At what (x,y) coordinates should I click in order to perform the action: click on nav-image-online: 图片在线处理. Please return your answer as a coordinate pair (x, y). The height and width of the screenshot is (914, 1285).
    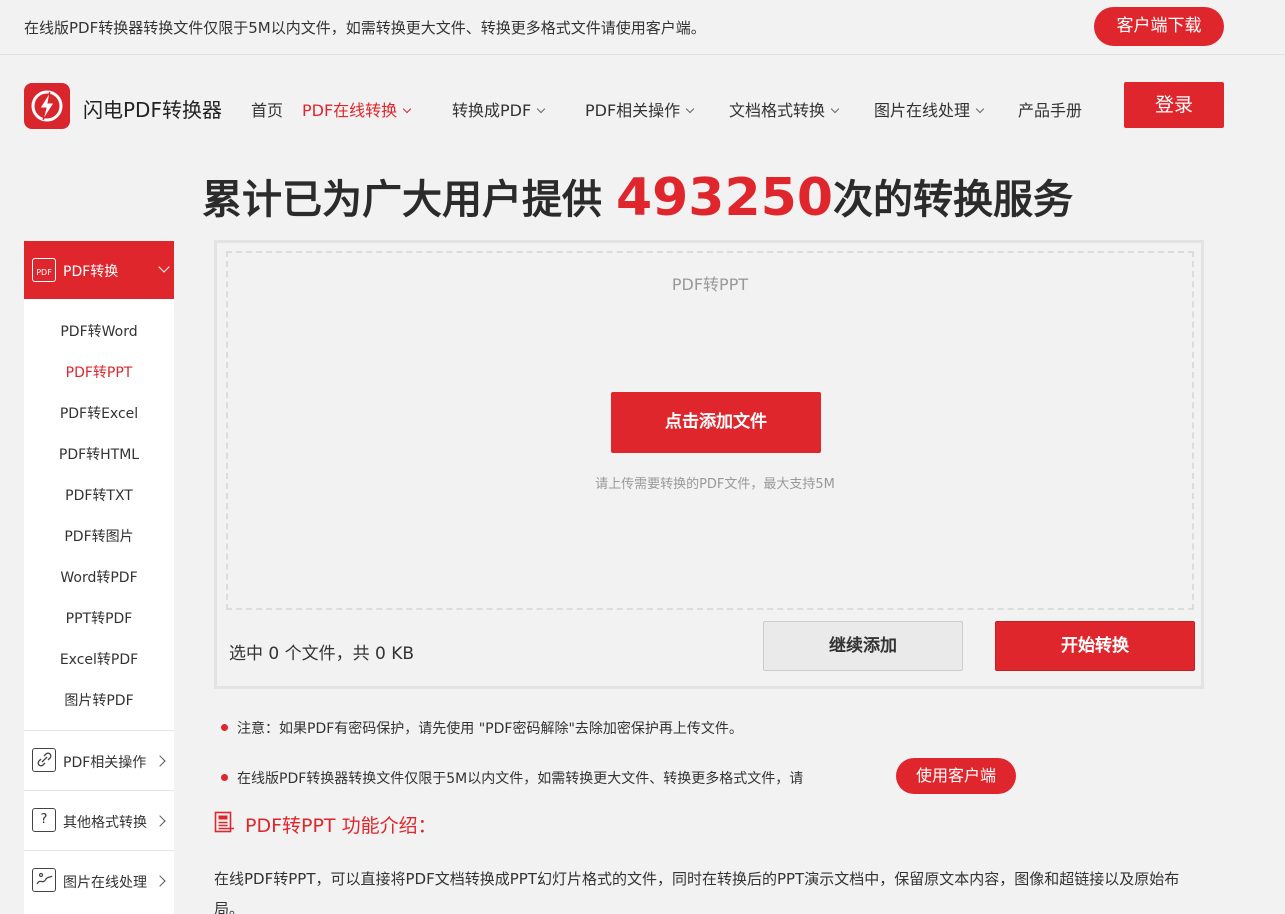
    Looking at the image, I should click on (929, 109).